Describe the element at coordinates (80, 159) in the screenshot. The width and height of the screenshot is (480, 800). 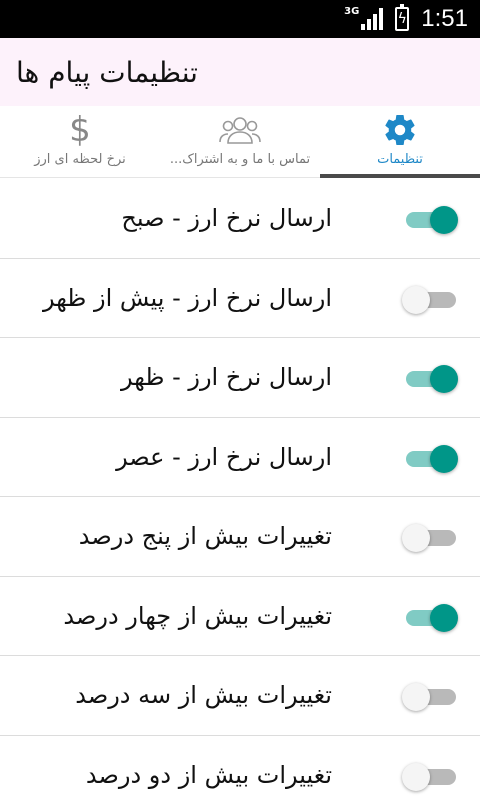
I see `tab-rates-label: نرخ لحظه ای ارز` at that location.